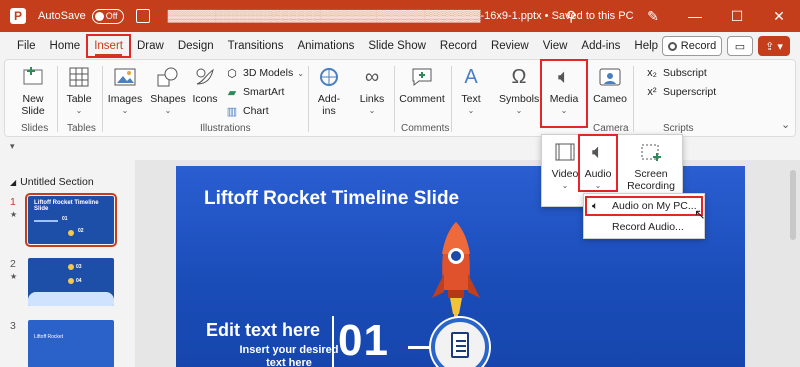 The height and width of the screenshot is (367, 800). I want to click on cube-icon: ⬡, so click(232, 73).